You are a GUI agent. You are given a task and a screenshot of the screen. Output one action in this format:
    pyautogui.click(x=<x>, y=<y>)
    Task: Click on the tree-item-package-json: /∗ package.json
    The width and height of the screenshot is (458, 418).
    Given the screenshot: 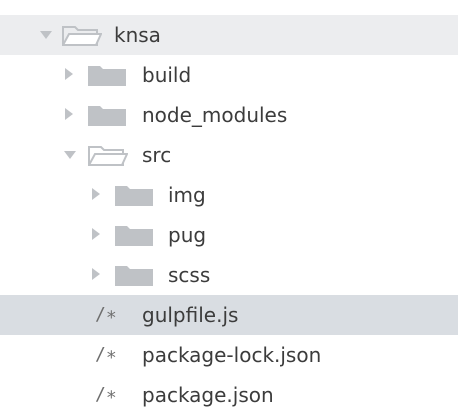 What is the action you would take?
    pyautogui.click(x=229, y=395)
    